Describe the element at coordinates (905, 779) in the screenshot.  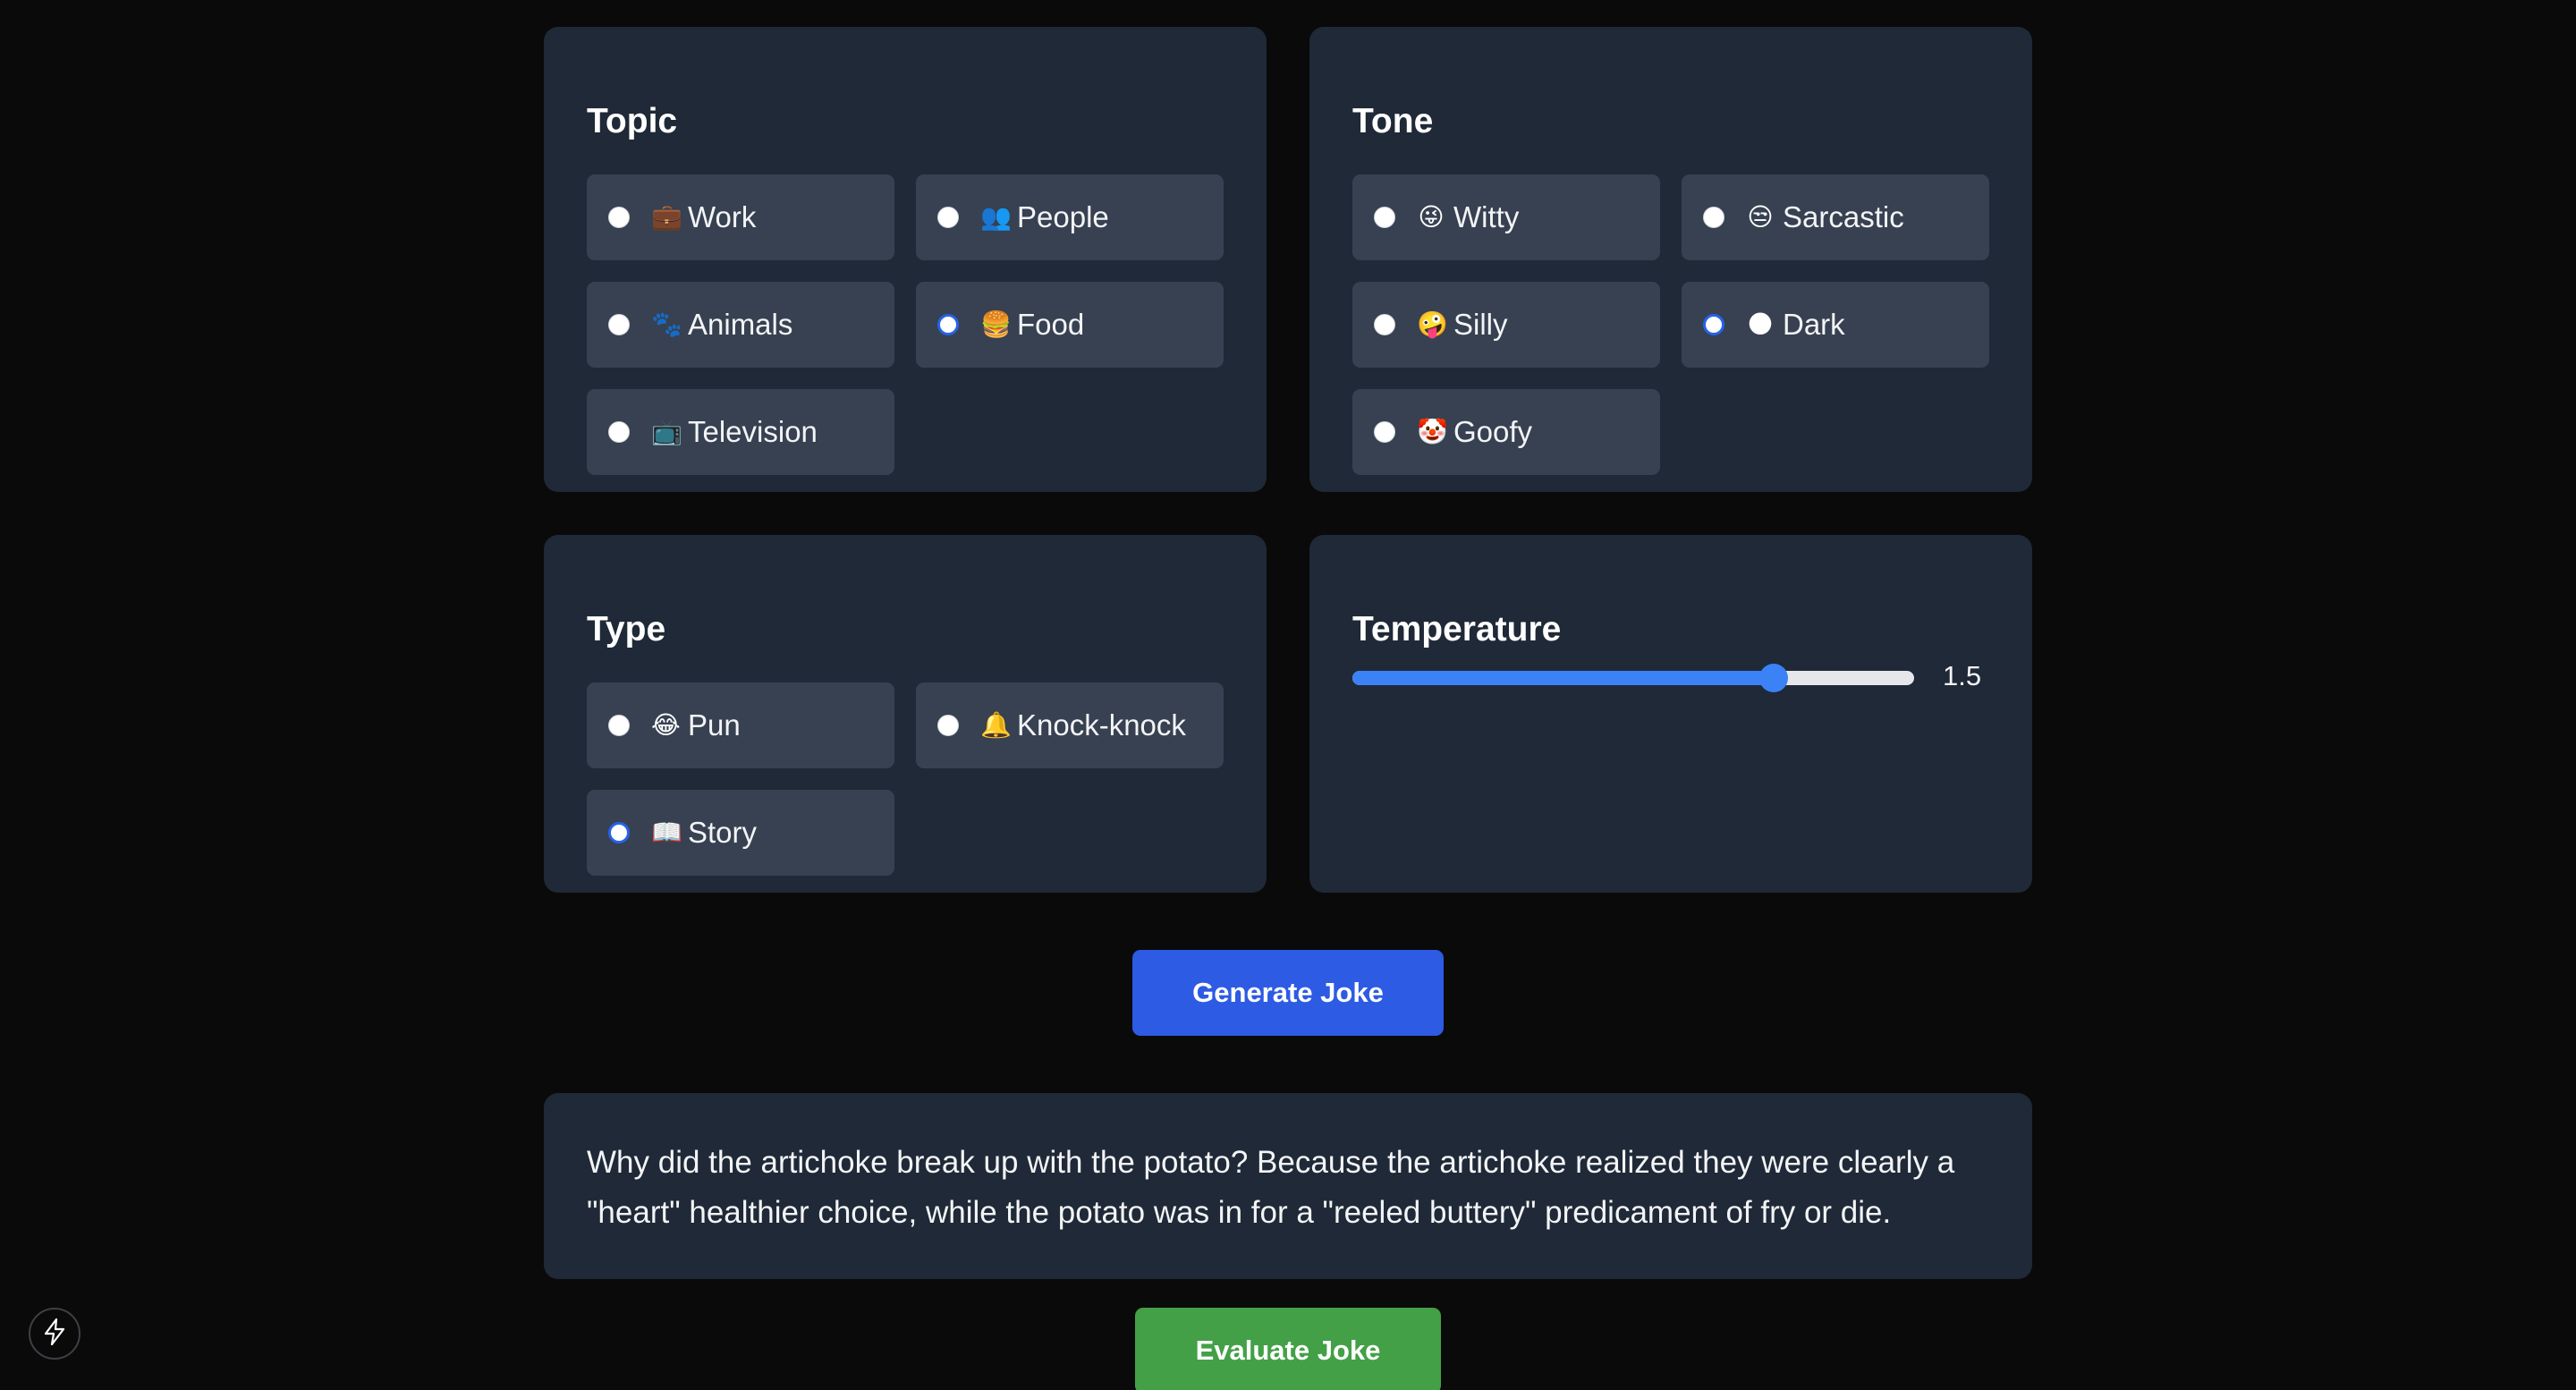
I see `type-options: 😂 Pun 🔔 Knock-knock 📖 Story` at that location.